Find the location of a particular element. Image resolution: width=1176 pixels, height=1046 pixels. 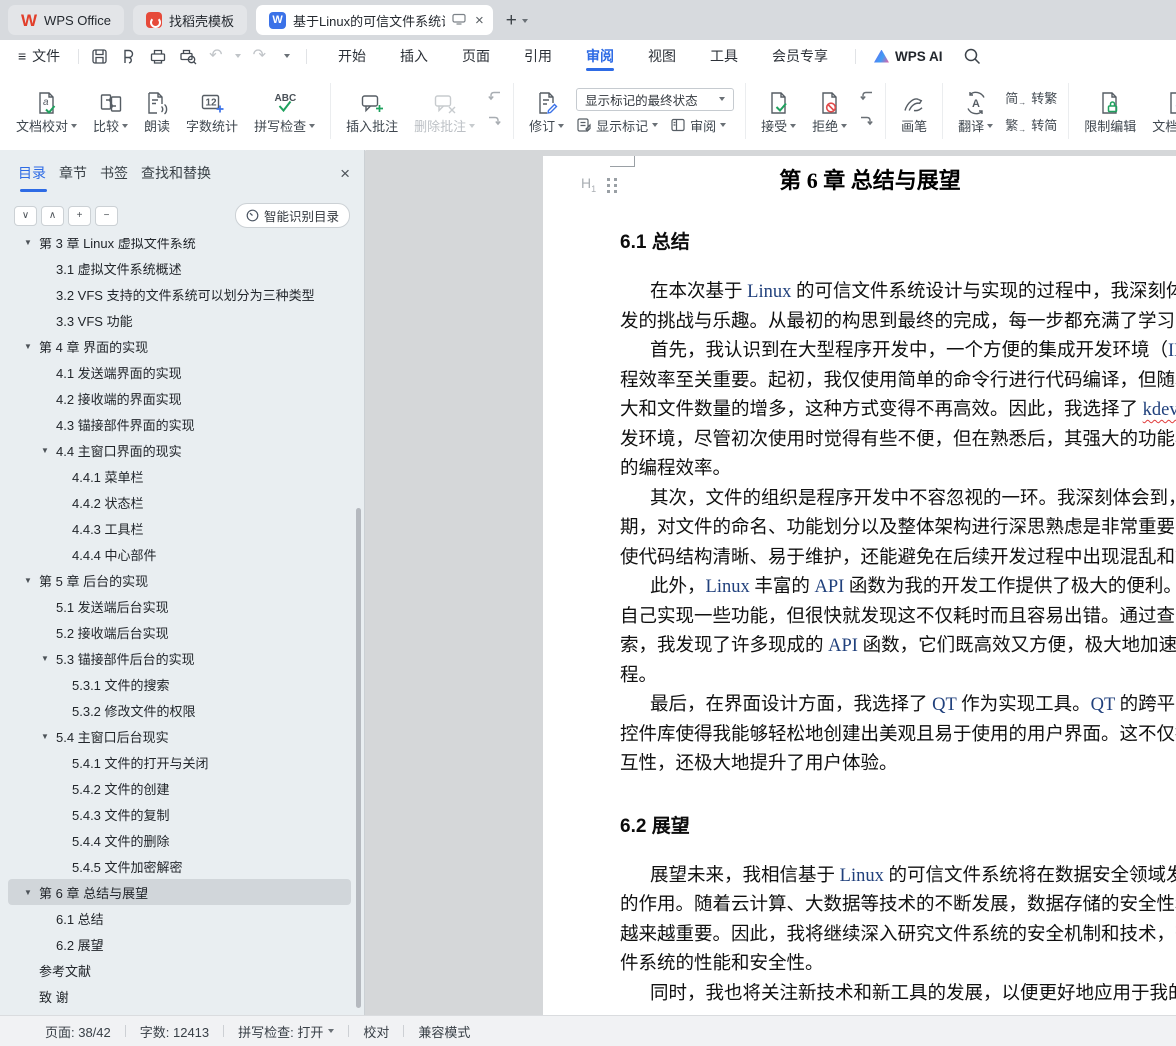

previous-change-icon is located at coordinates (866, 99).